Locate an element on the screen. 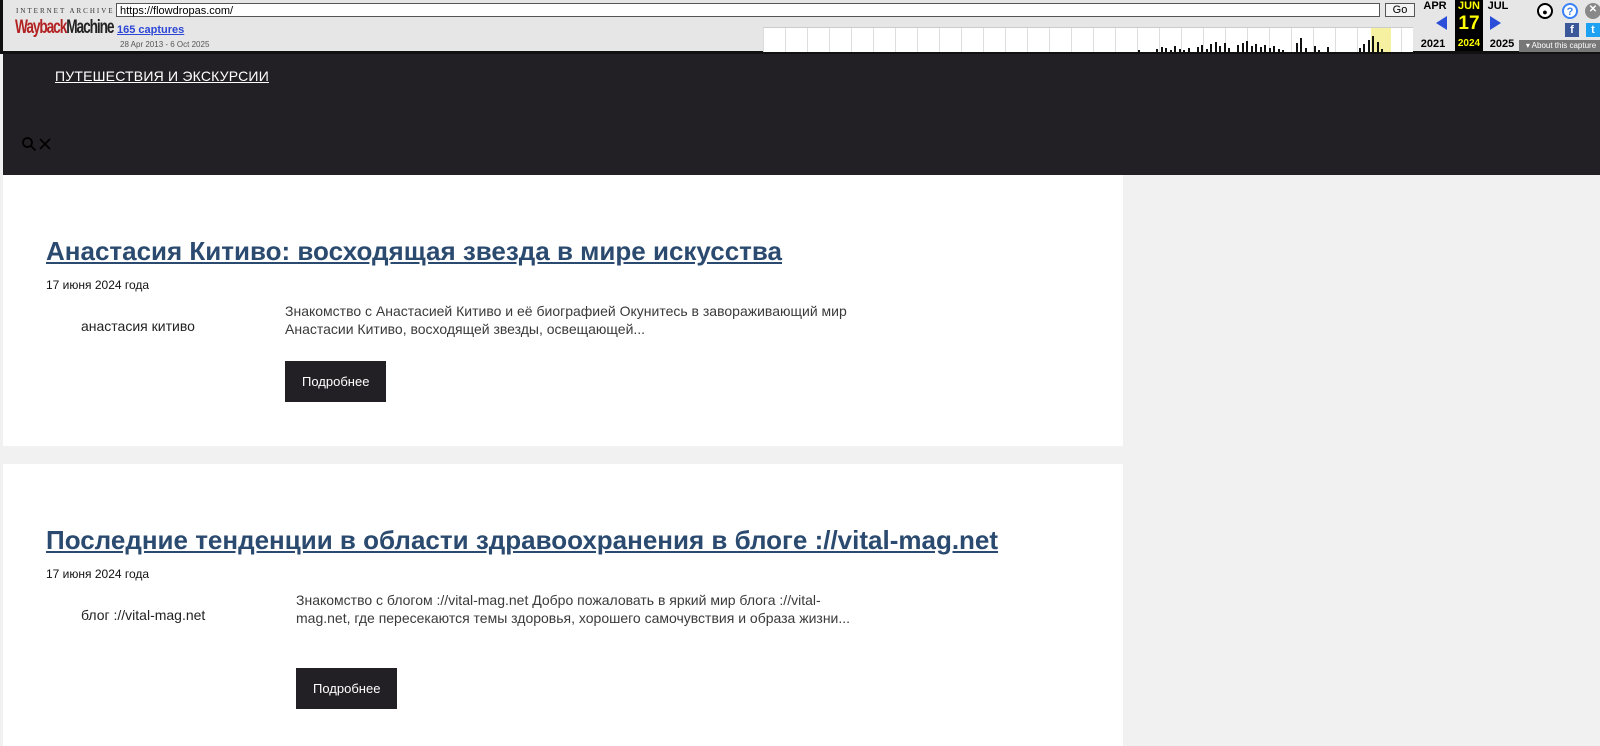 The width and height of the screenshot is (1600, 746). capture-sparkline is located at coordinates (1088, 39).